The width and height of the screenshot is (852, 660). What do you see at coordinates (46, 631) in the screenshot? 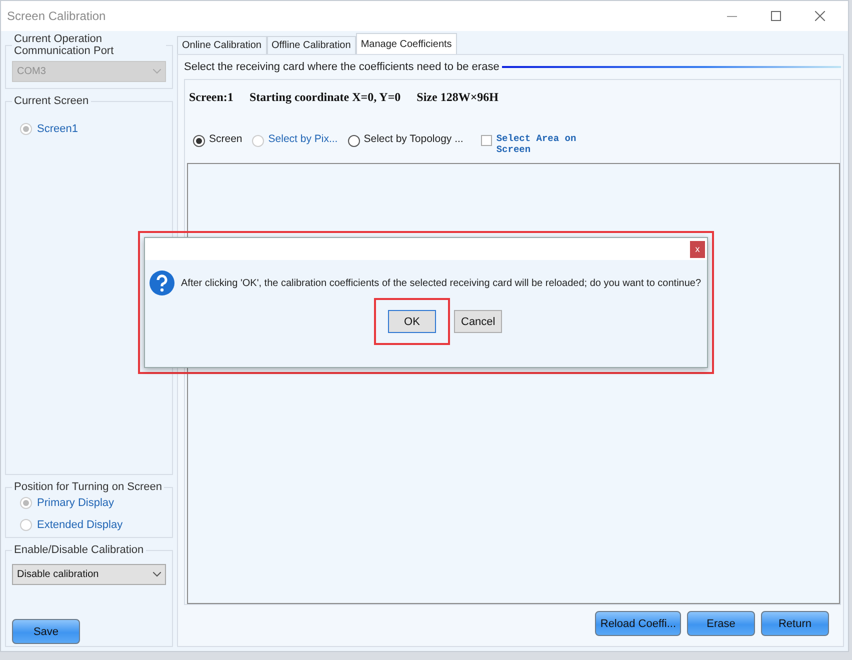
I see `save-button: Save` at bounding box center [46, 631].